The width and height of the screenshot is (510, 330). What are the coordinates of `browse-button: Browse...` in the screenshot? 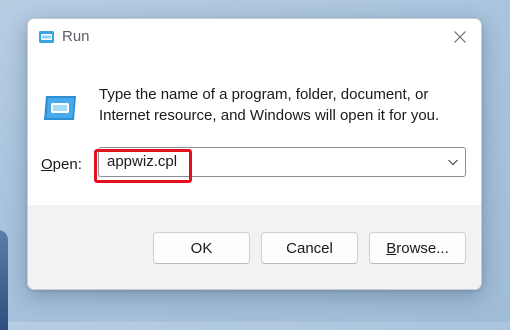 It's located at (417, 248).